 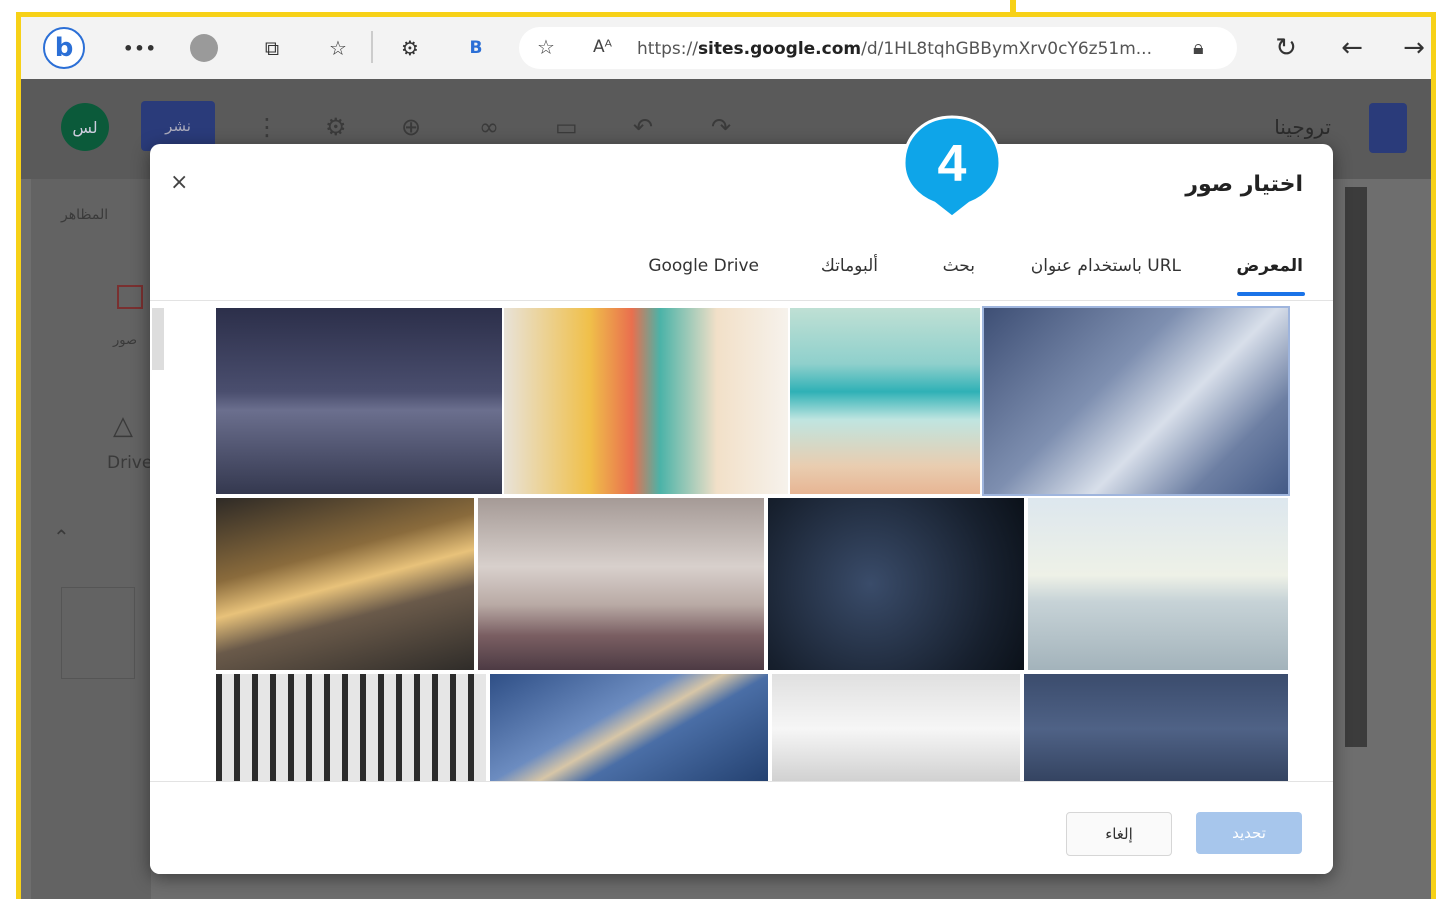 I want to click on undo-icon: ↶, so click(x=643, y=127).